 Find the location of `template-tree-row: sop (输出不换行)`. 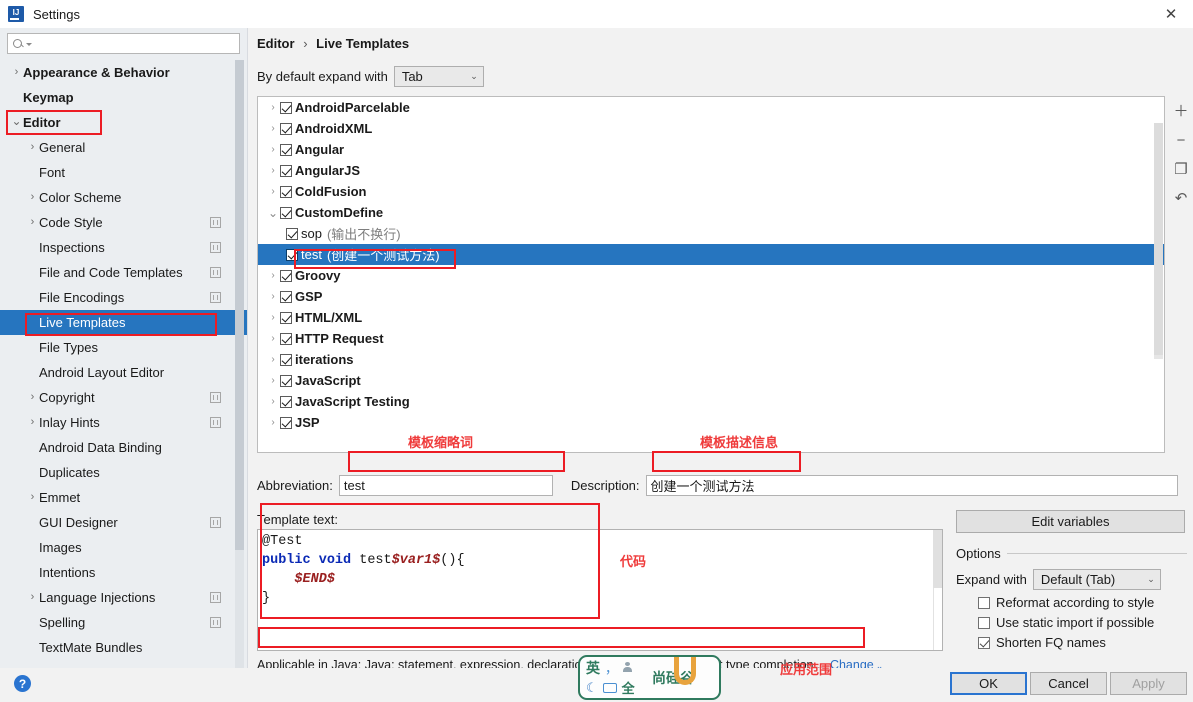

template-tree-row: sop (输出不换行) is located at coordinates (711, 233).